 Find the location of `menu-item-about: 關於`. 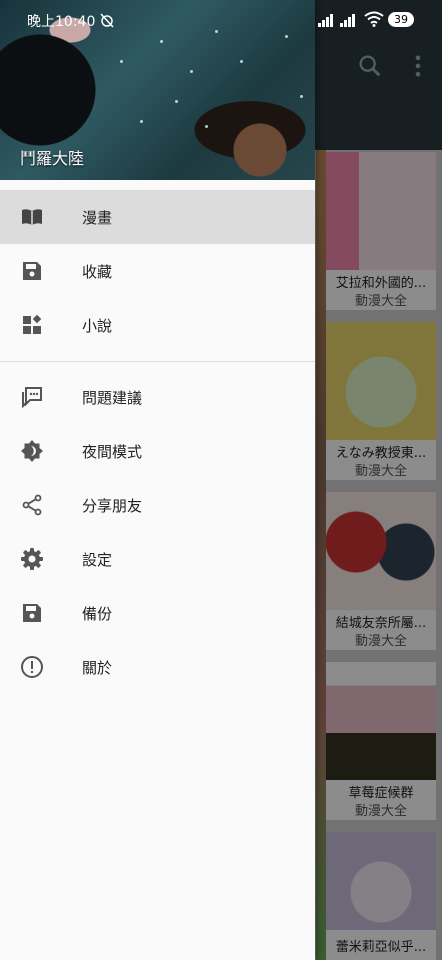

menu-item-about: 關於 is located at coordinates (157, 667).